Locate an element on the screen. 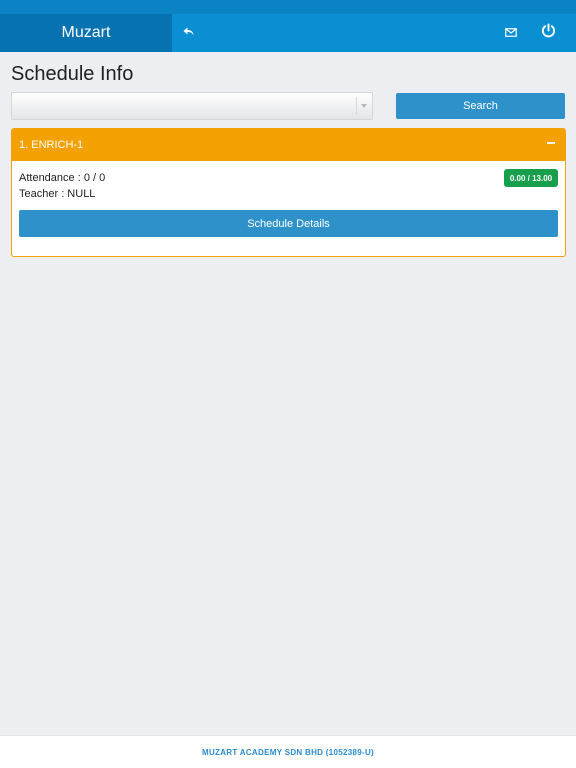  logout-button is located at coordinates (548, 33).